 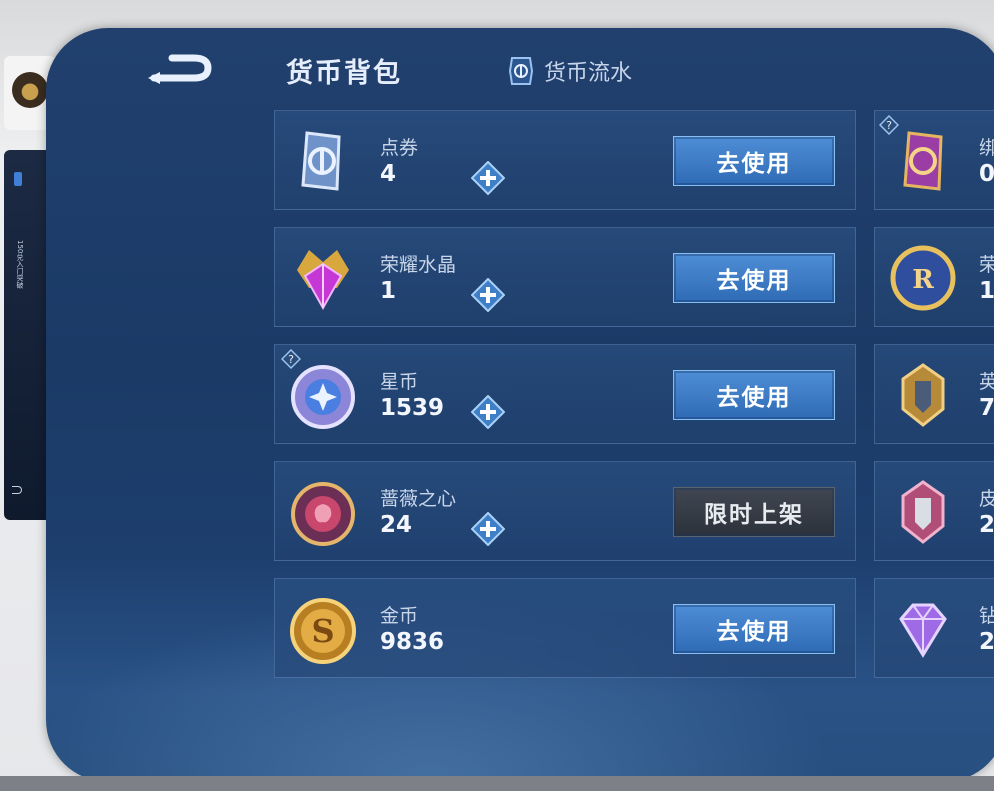 What do you see at coordinates (388, 174) in the screenshot?
I see `currency-value: 4` at bounding box center [388, 174].